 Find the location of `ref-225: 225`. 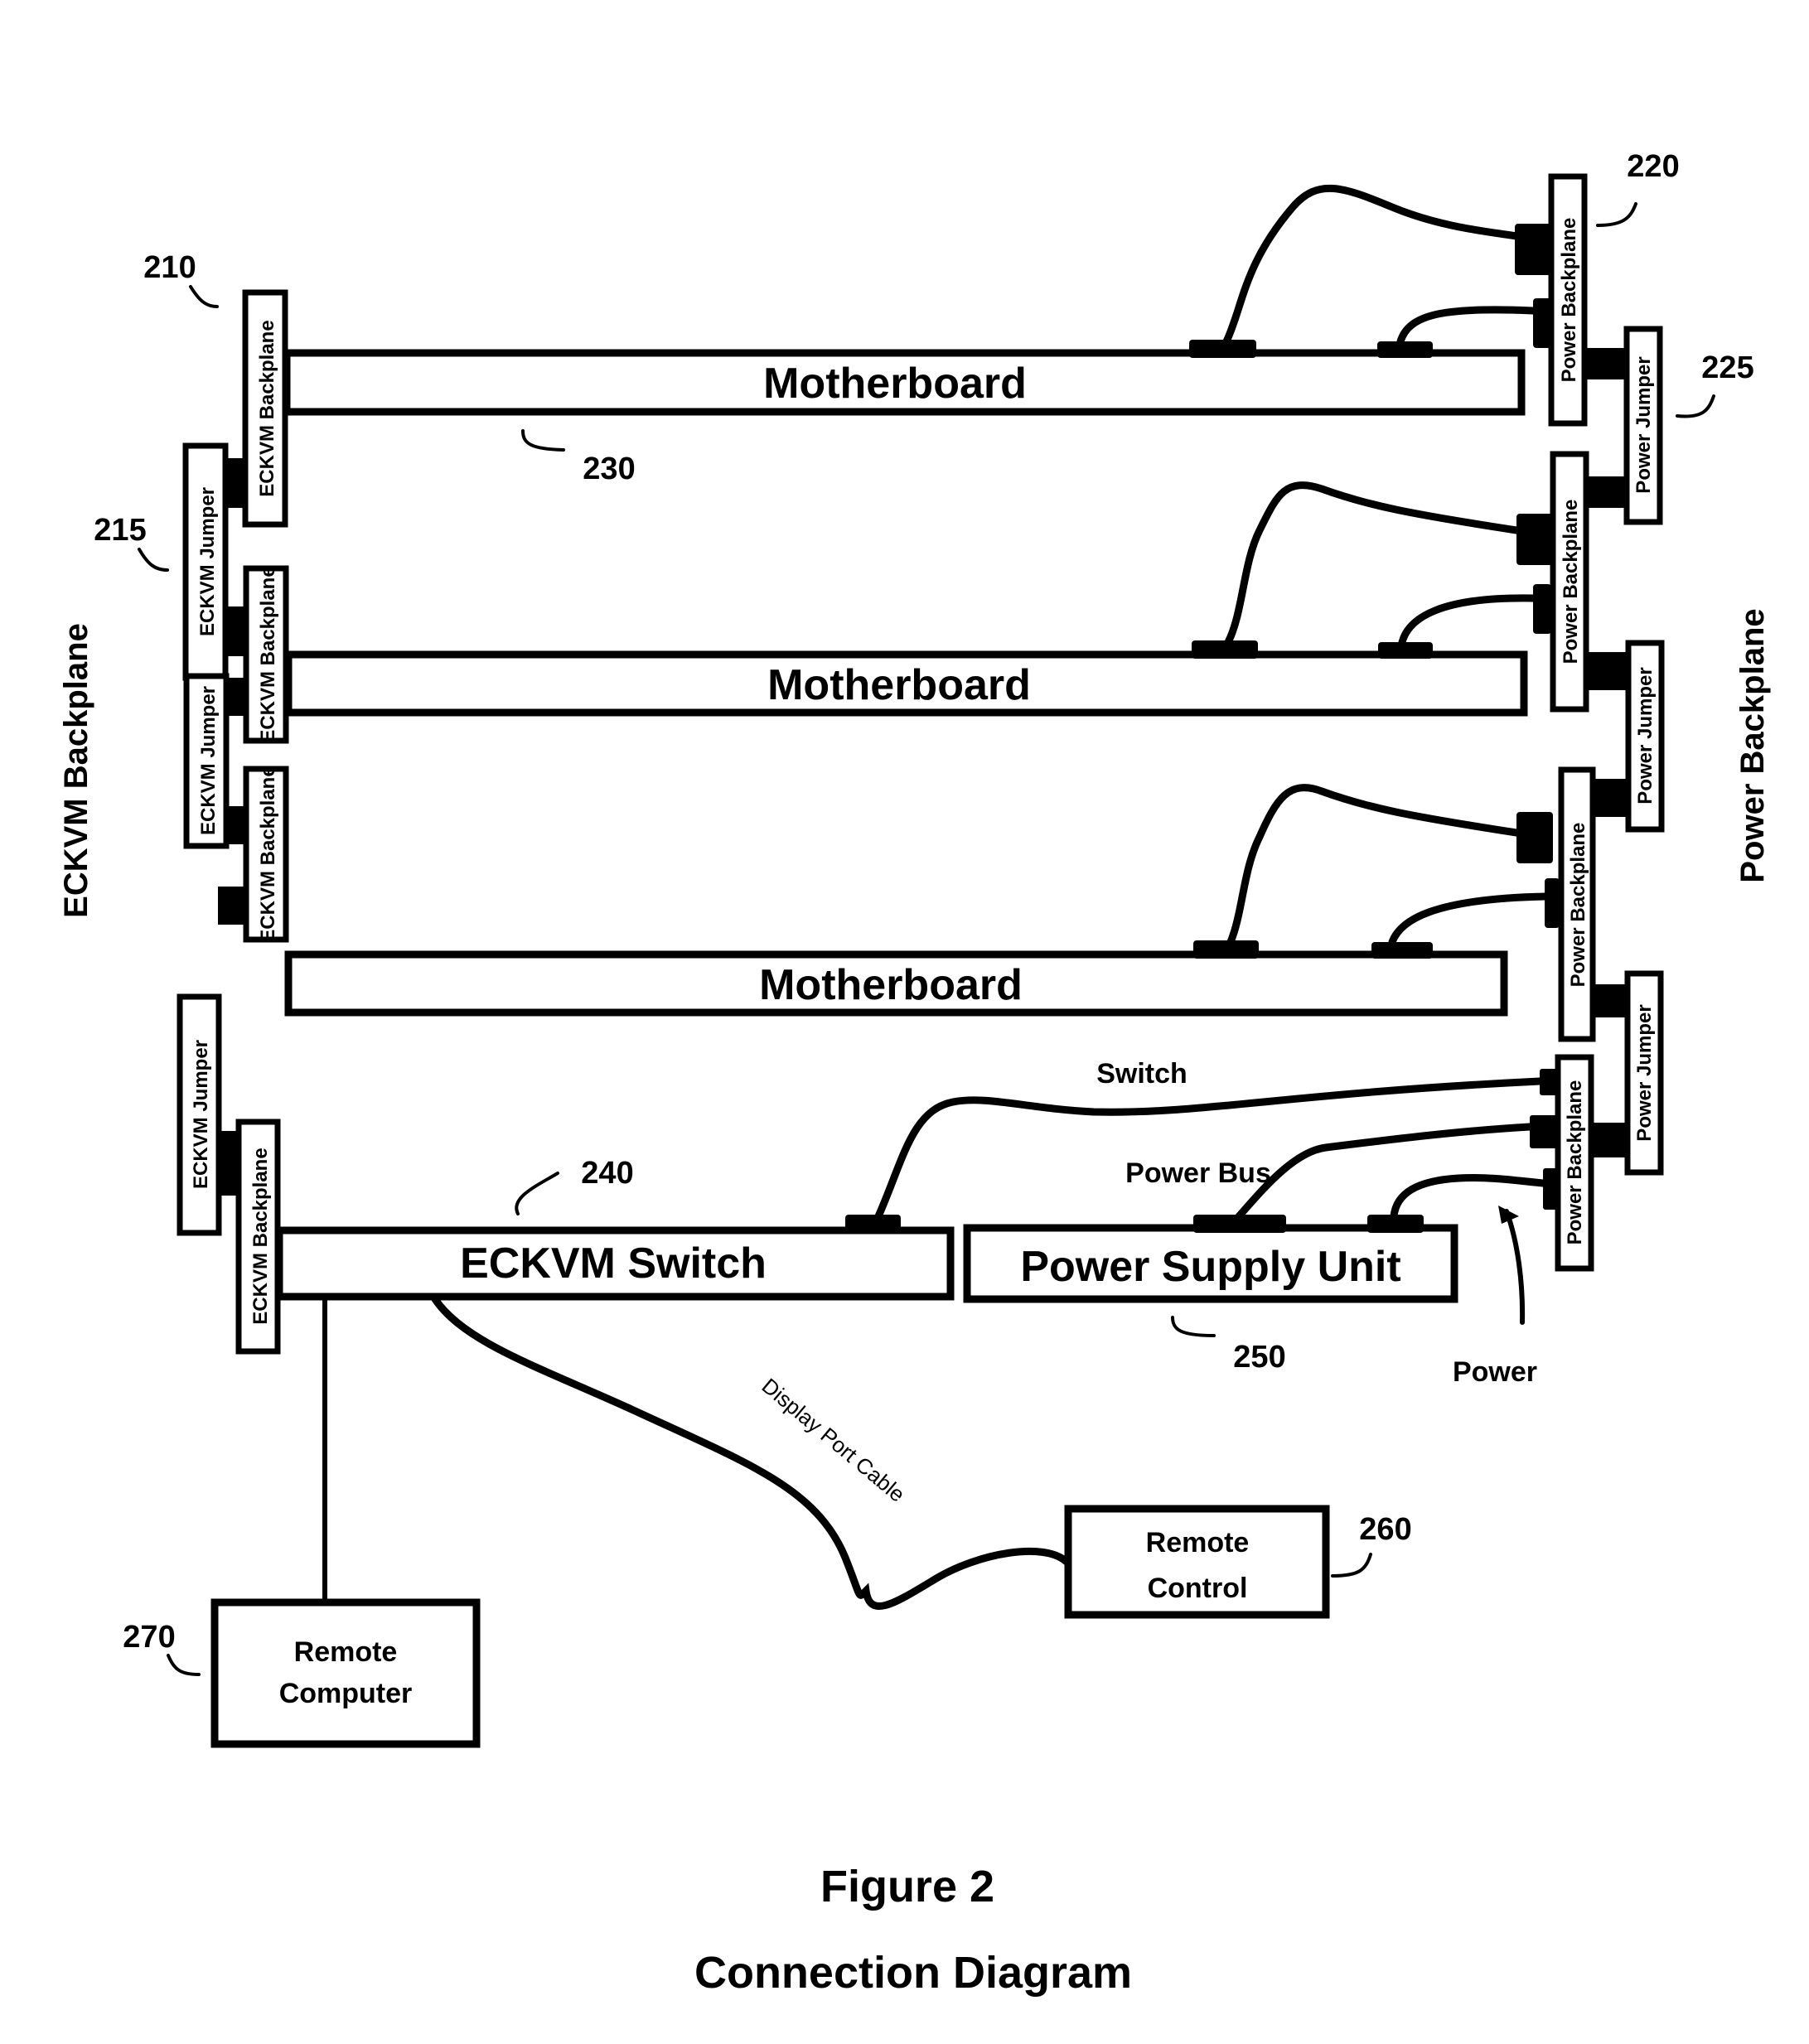

ref-225: 225 is located at coordinates (1715, 384).